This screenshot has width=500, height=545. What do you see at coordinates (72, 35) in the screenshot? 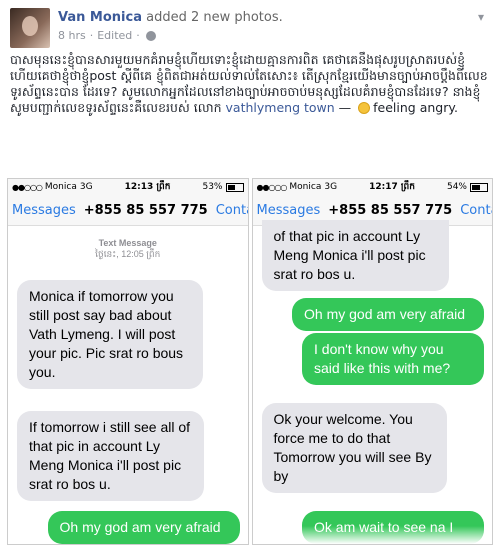
I see `post-time: 8 hrs` at bounding box center [72, 35].